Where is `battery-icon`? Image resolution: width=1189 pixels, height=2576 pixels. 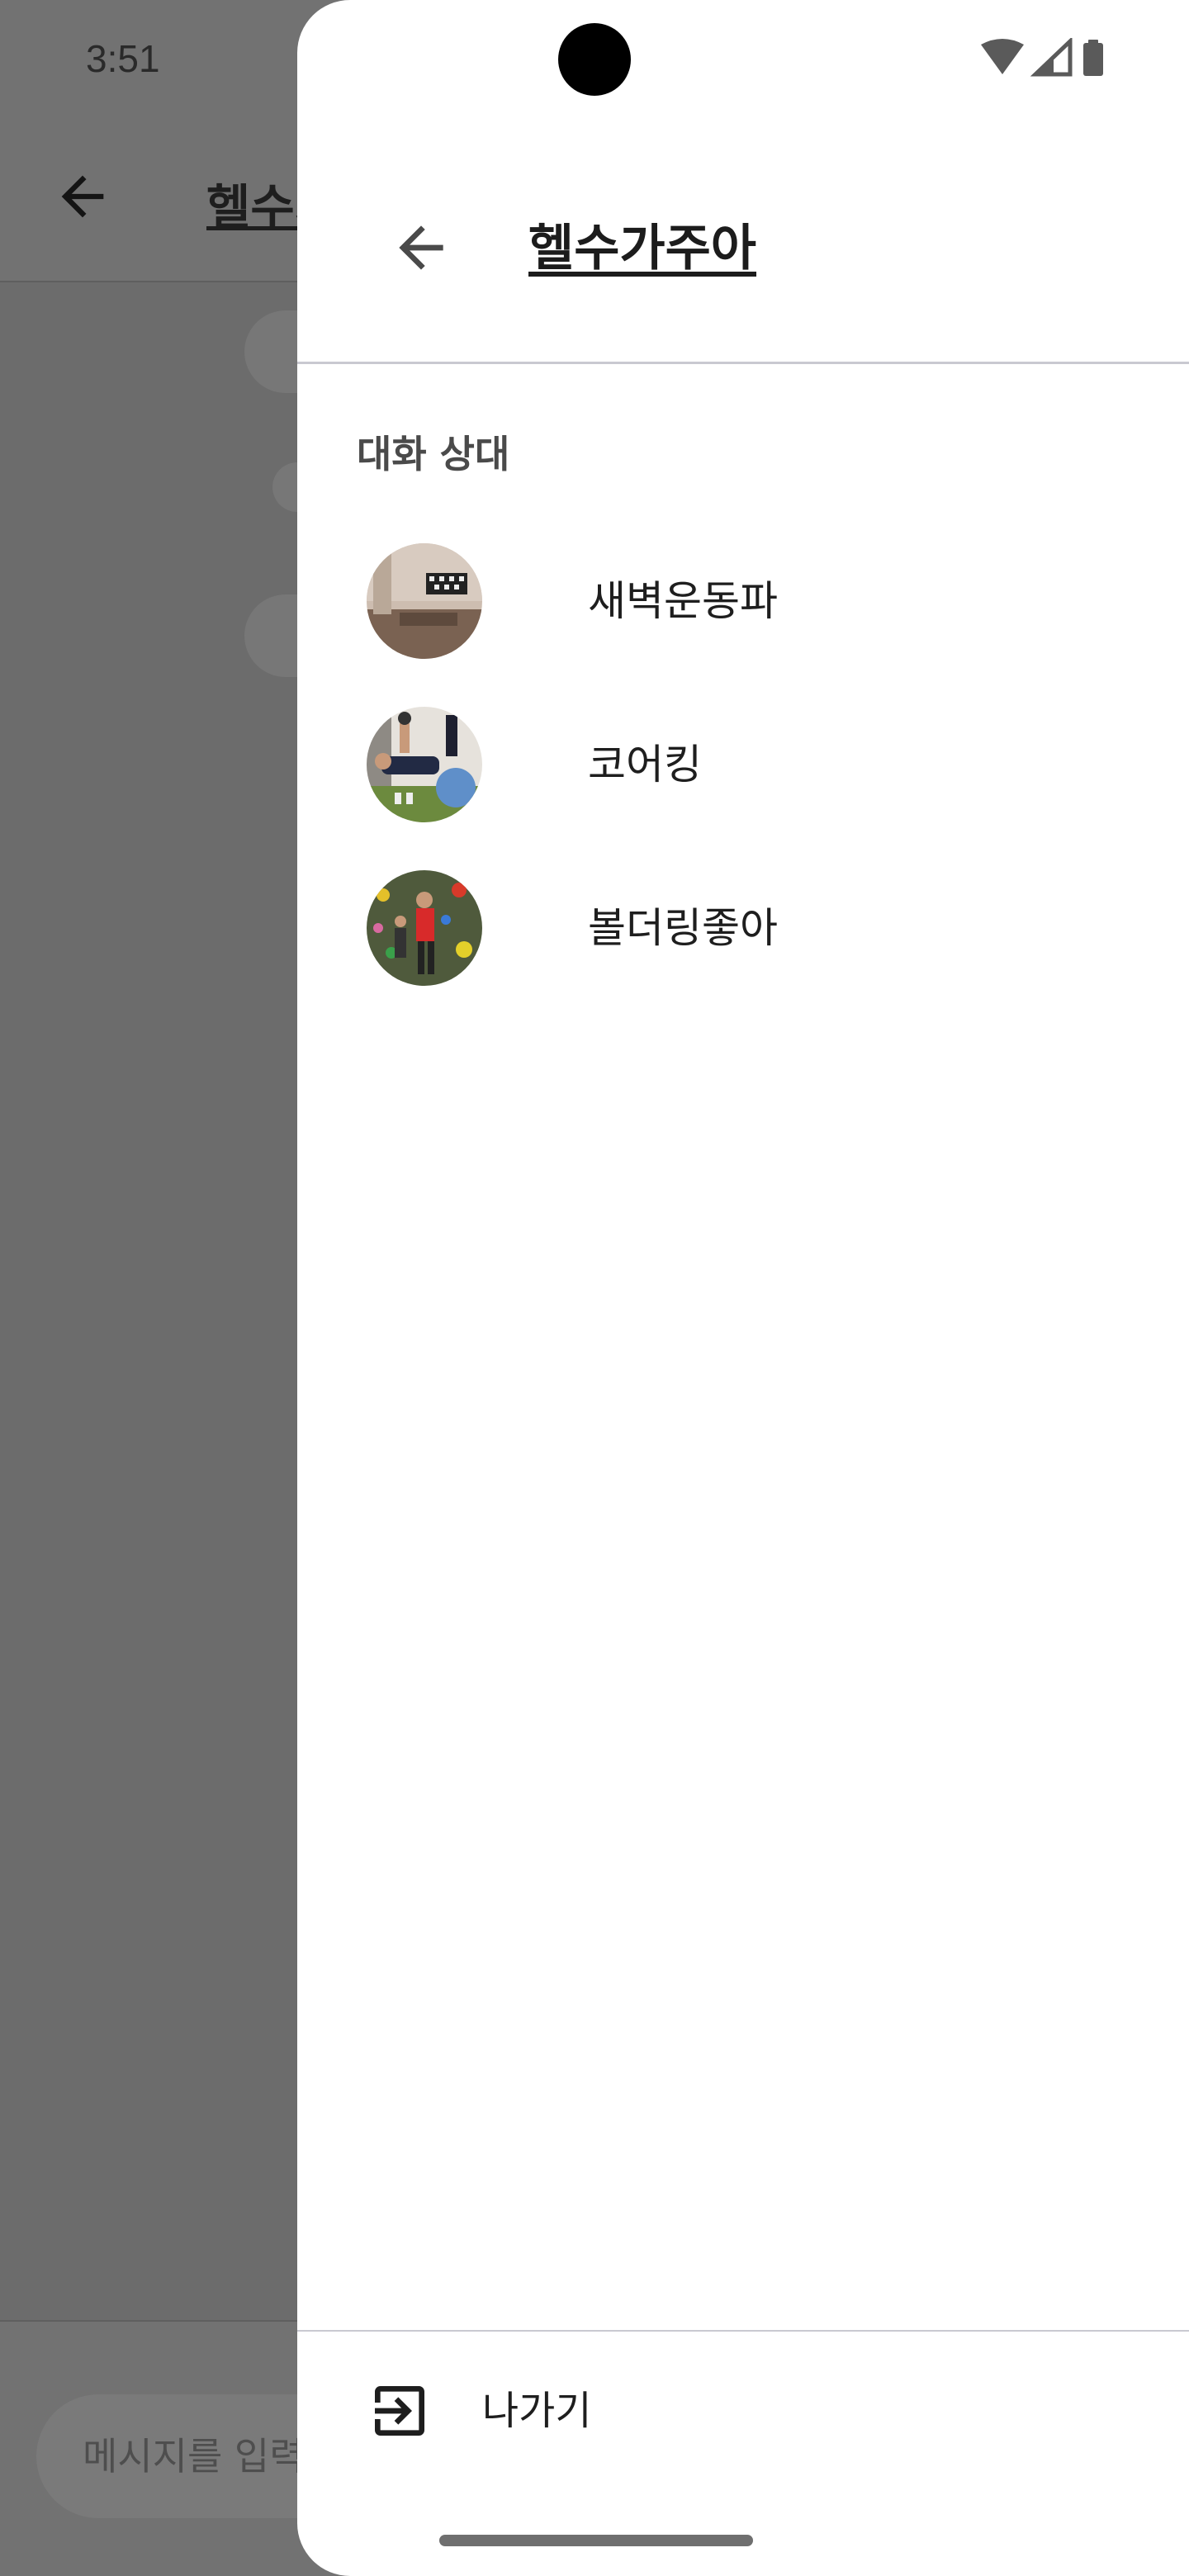 battery-icon is located at coordinates (1093, 58).